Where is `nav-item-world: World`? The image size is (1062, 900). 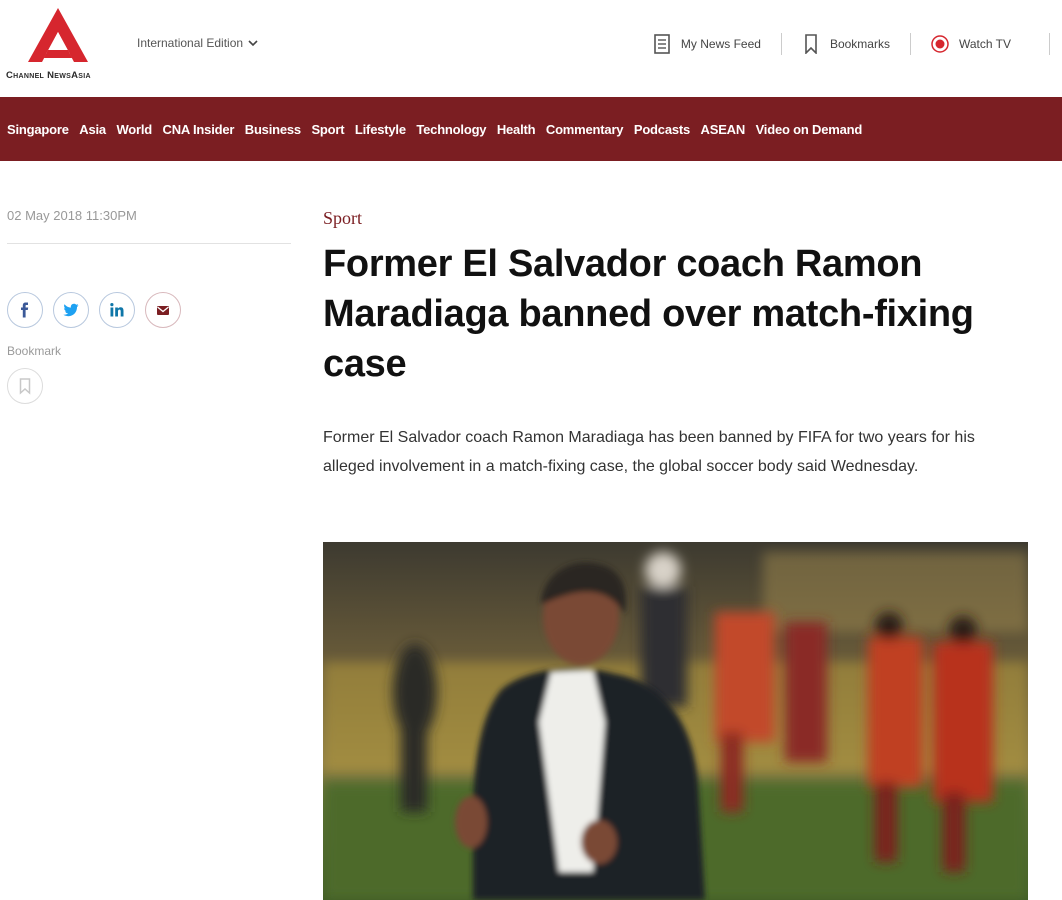
nav-item-world: World is located at coordinates (134, 129).